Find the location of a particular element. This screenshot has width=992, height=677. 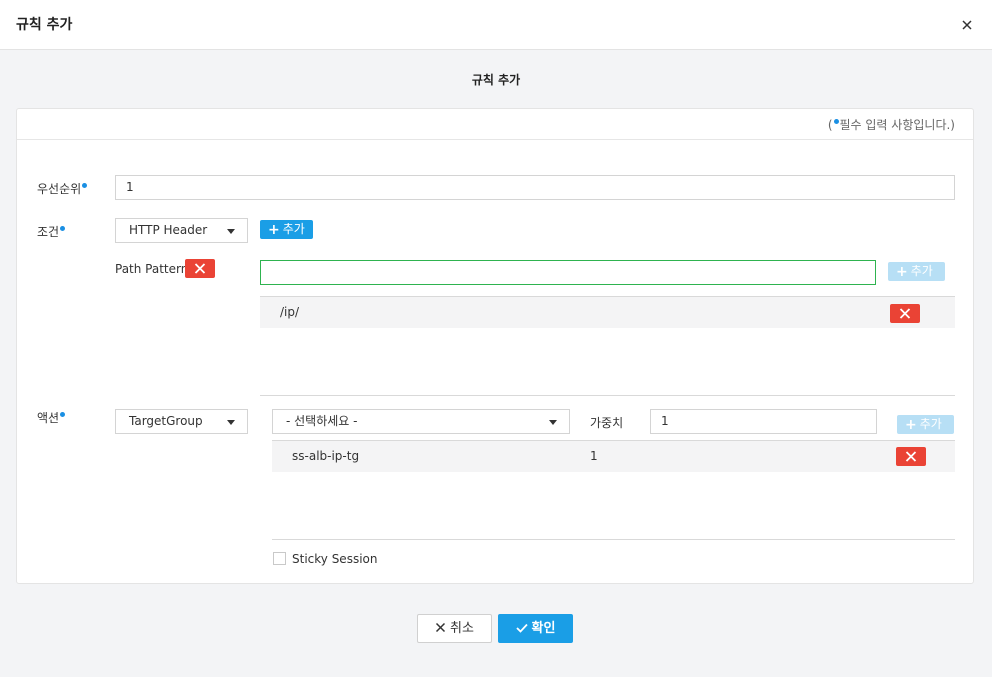

weight-input: 1 is located at coordinates (763, 421).